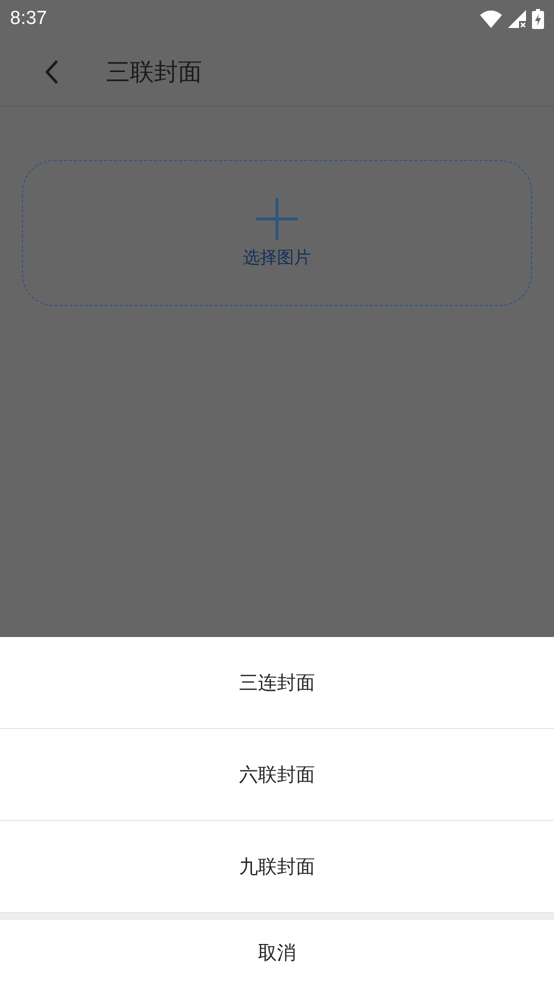 This screenshot has height=985, width=554. I want to click on page-title: 三联封面, so click(154, 72).